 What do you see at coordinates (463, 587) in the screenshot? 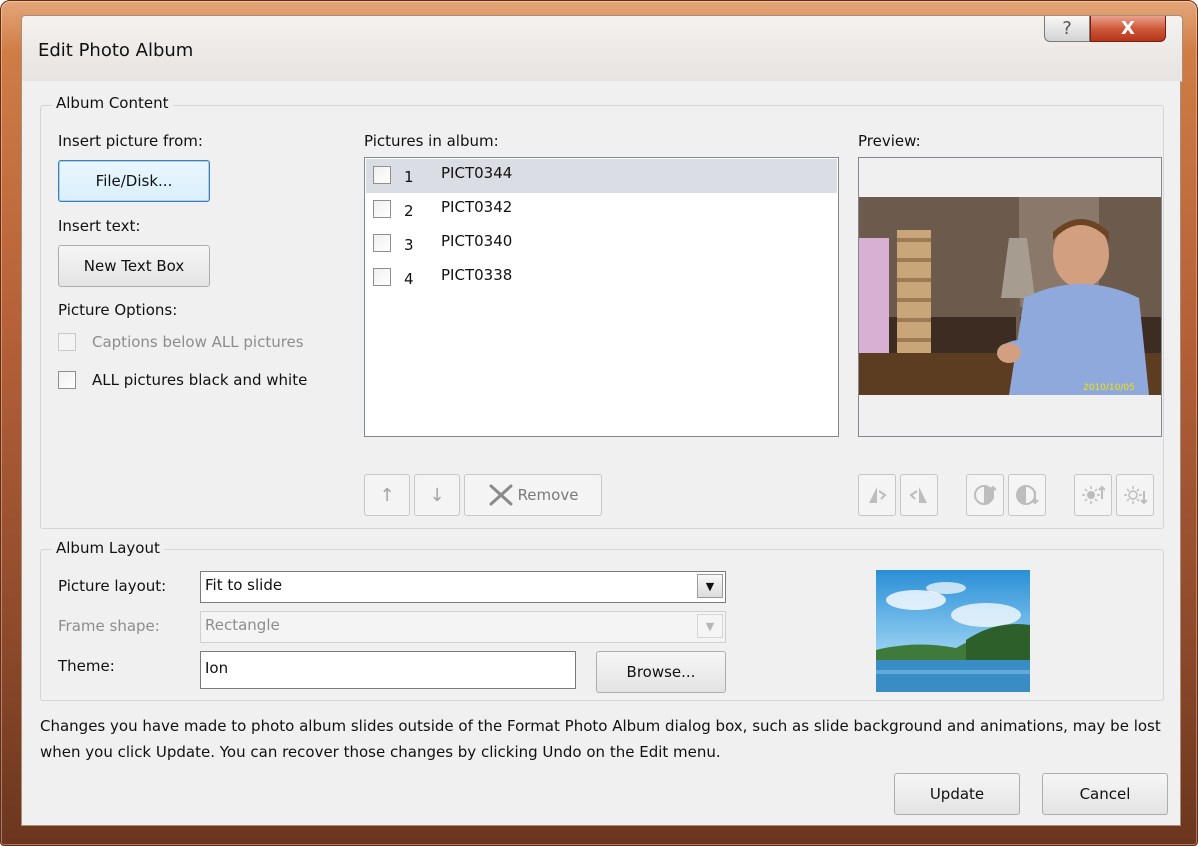
I see `picture-layout-select: Fit to slide ▼` at bounding box center [463, 587].